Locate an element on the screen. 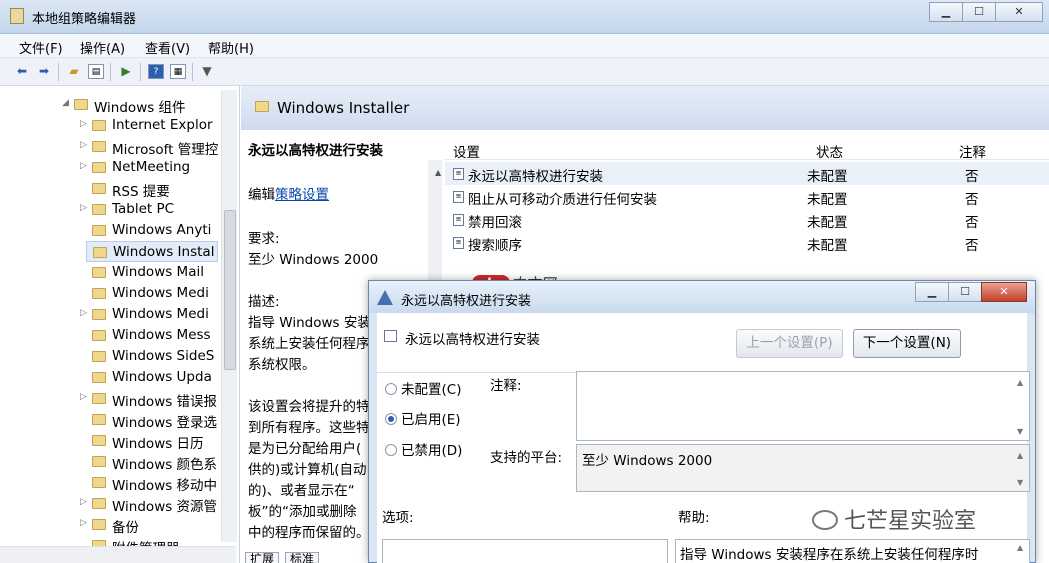  menu-bar: 文件(F) 操作(A) 查看(V) 帮助(H) is located at coordinates (524, 46).